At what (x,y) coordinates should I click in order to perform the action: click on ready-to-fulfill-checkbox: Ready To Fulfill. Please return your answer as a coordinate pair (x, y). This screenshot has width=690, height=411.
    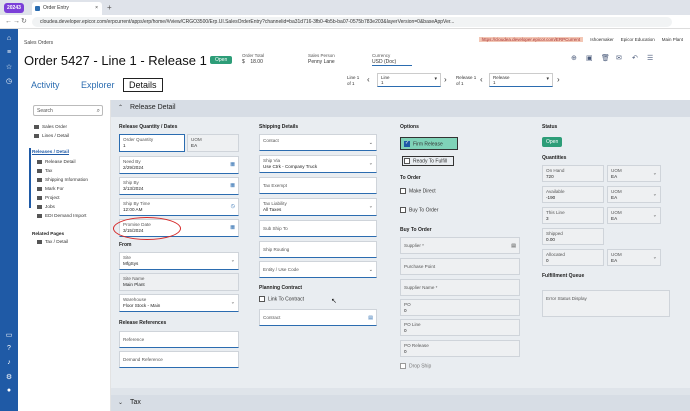
    Looking at the image, I should click on (428, 161).